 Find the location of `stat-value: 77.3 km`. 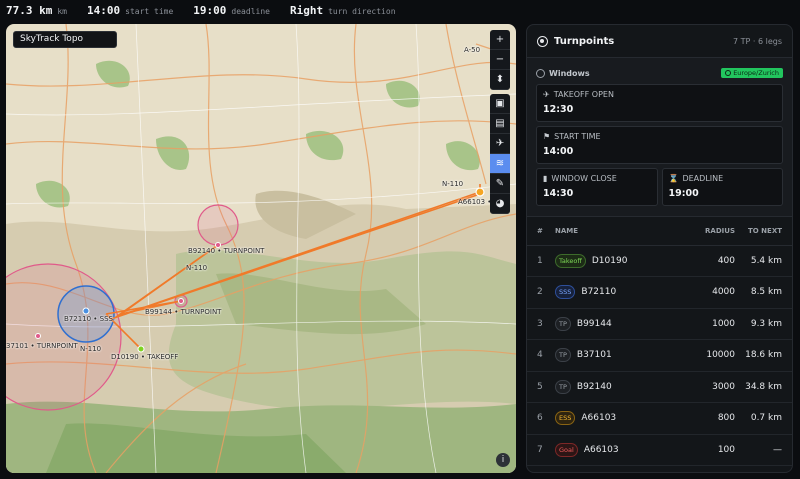

stat-value: 77.3 km is located at coordinates (29, 10).